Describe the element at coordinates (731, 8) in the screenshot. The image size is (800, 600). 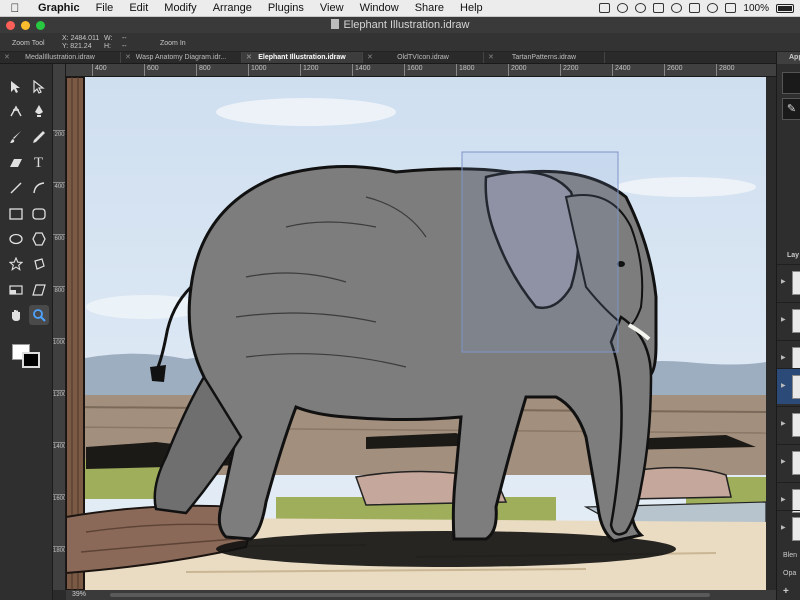
I see `volume-icon` at that location.